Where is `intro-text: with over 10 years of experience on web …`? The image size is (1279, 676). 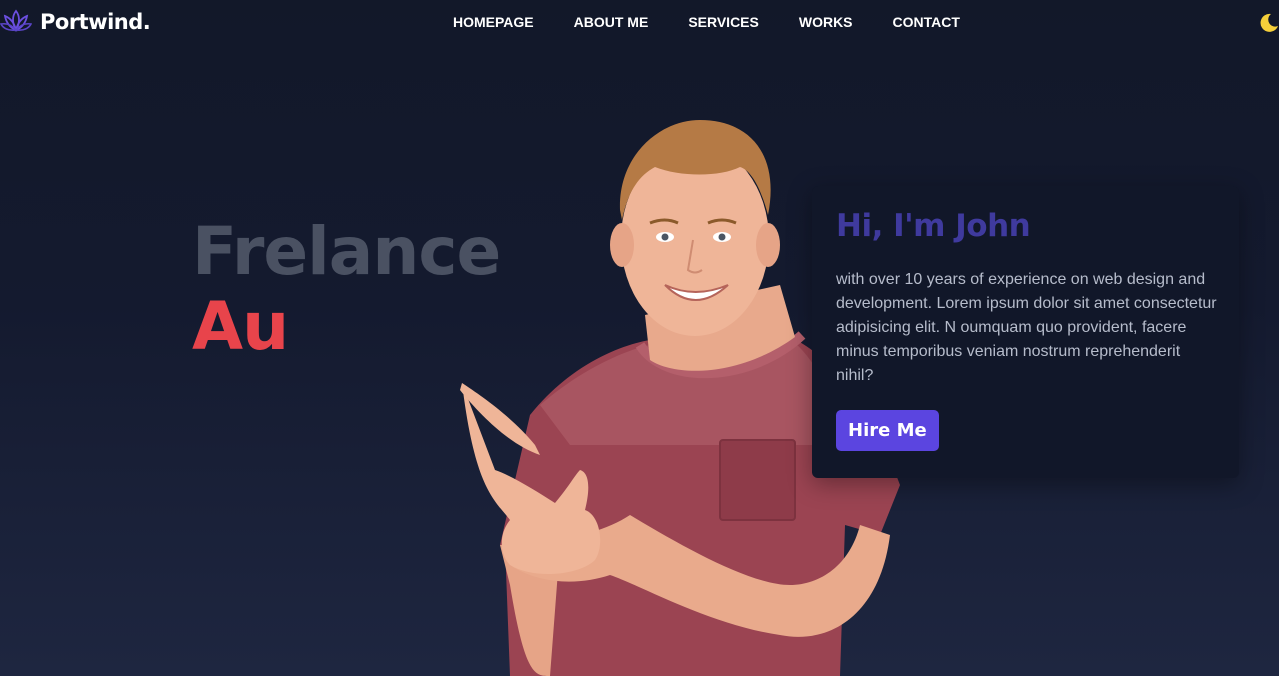
intro-text: with over 10 years of experience on web … is located at coordinates (1026, 327).